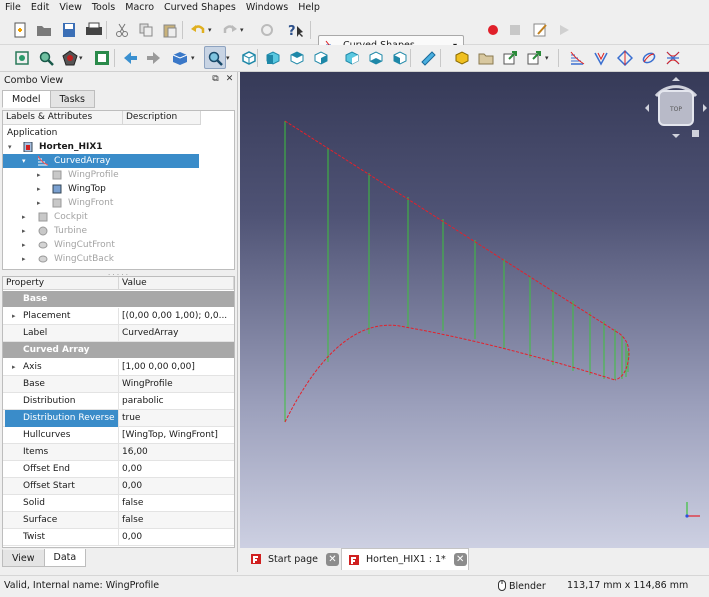 This screenshot has height=597, width=709. I want to click on fit-selection-icon, so click(46, 58).